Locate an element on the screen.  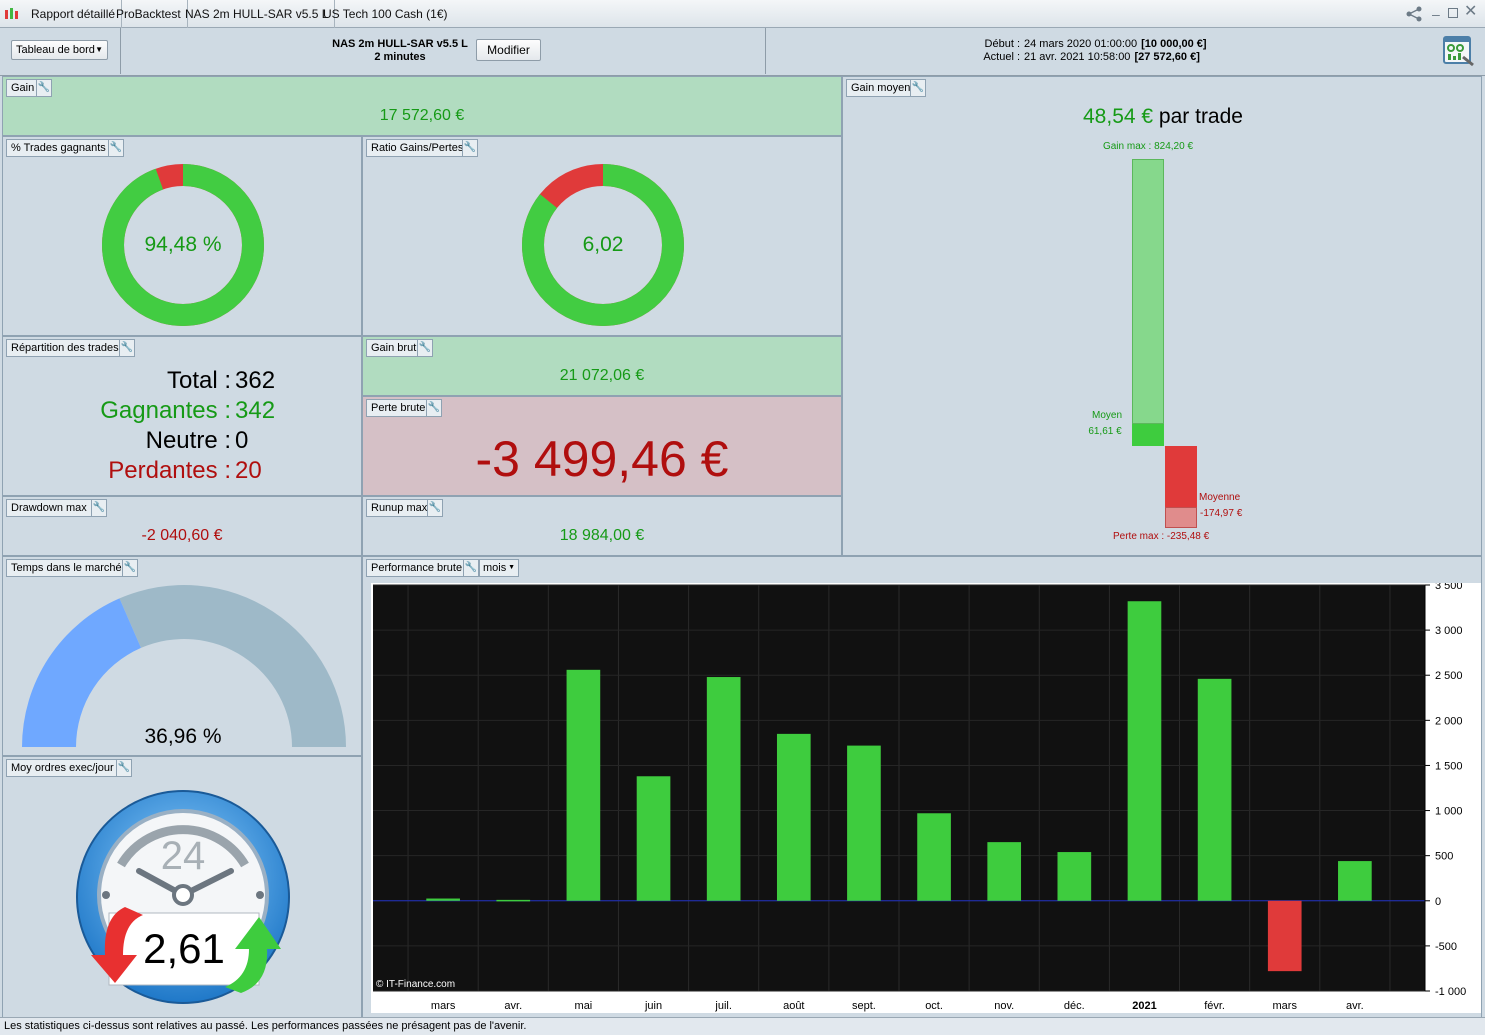
tab-instrument: US Tech 100 Cash (1€) is located at coordinates (385, 14).